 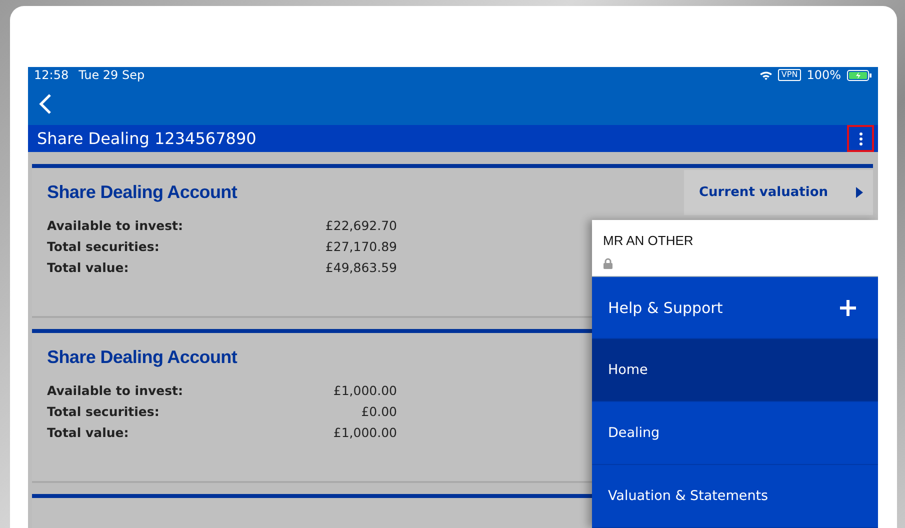 What do you see at coordinates (51, 75) in the screenshot?
I see `status-time: 12:58` at bounding box center [51, 75].